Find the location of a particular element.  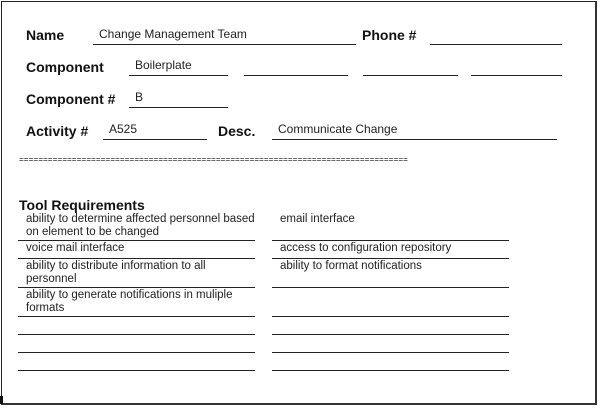

activity-label: Activity # is located at coordinates (57, 131).